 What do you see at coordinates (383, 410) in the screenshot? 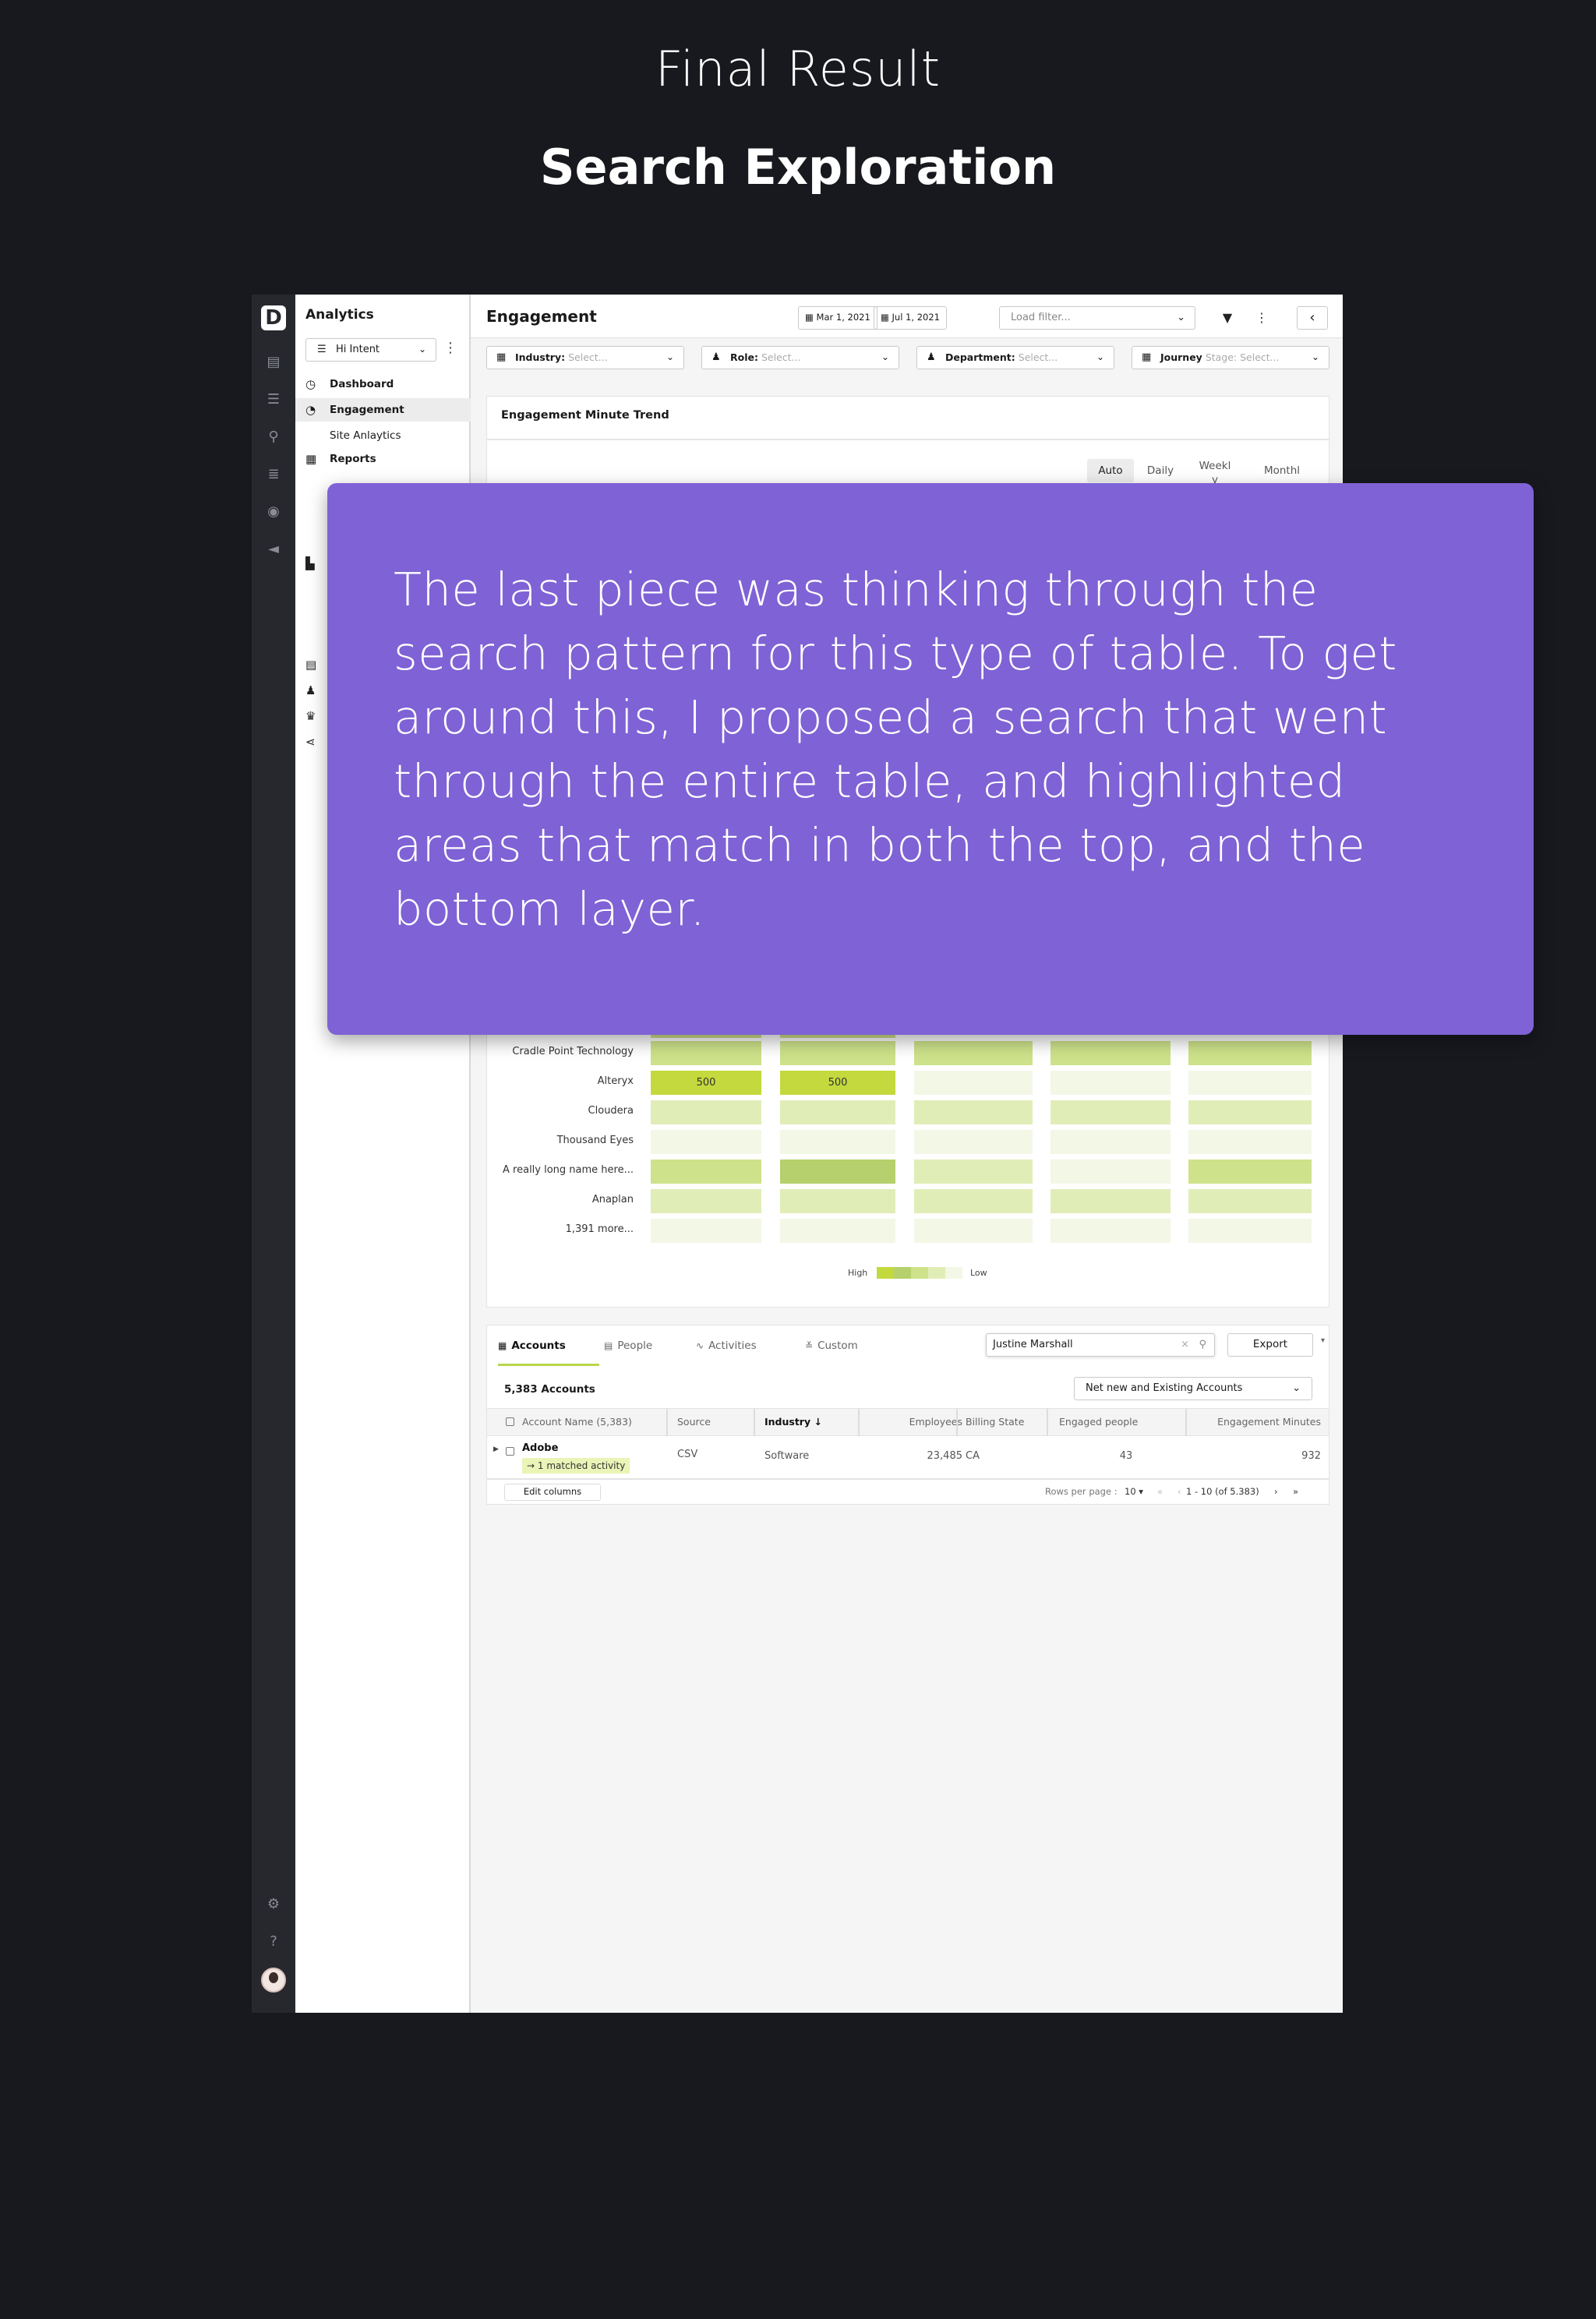
I see `sidebar-item-engagement: ◔ Engagement` at bounding box center [383, 410].